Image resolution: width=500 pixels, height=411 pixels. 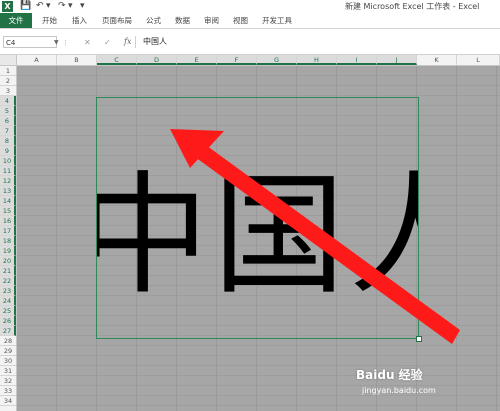 What do you see at coordinates (399, 390) in the screenshot?
I see `baidu-watermark-url: jingyan.baidu.com` at bounding box center [399, 390].